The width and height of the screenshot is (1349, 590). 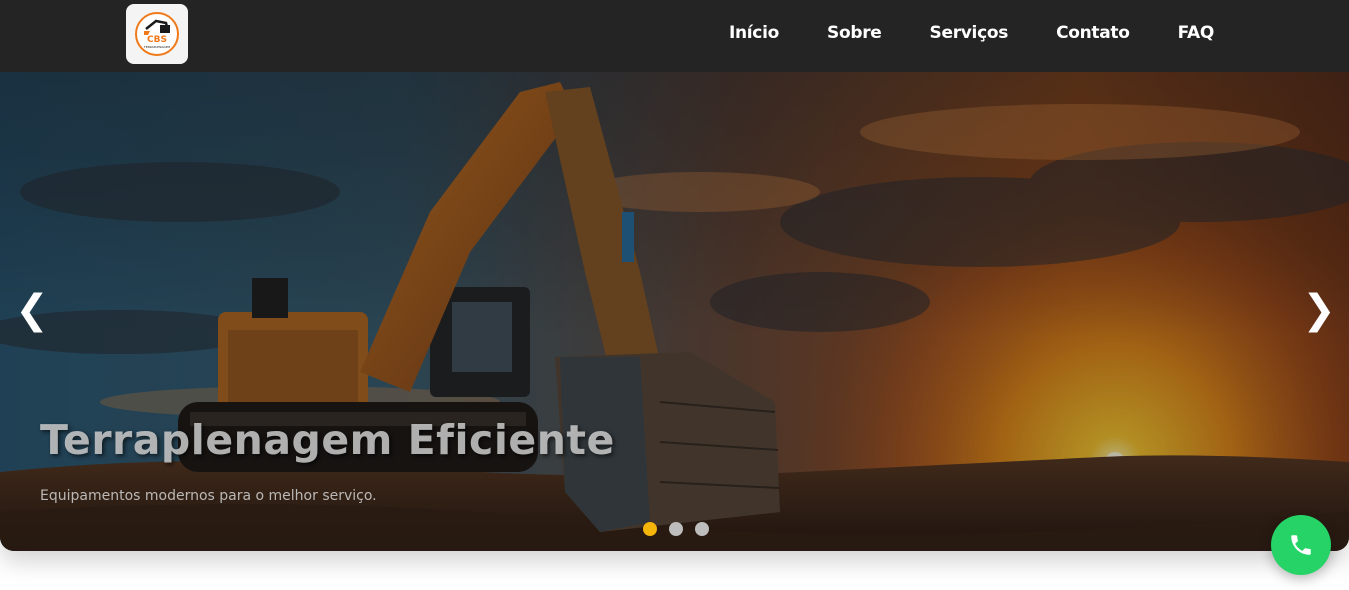 What do you see at coordinates (754, 33) in the screenshot?
I see `nav-link-inicio: Início` at bounding box center [754, 33].